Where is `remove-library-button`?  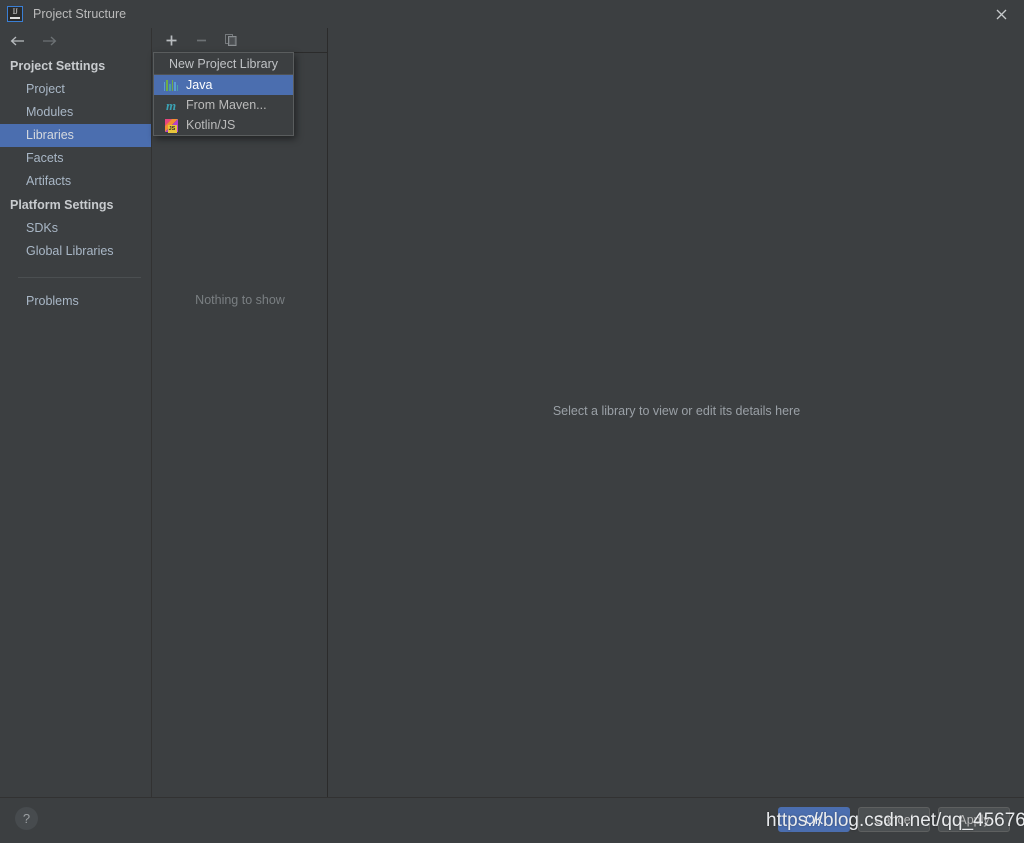 remove-library-button is located at coordinates (201, 40).